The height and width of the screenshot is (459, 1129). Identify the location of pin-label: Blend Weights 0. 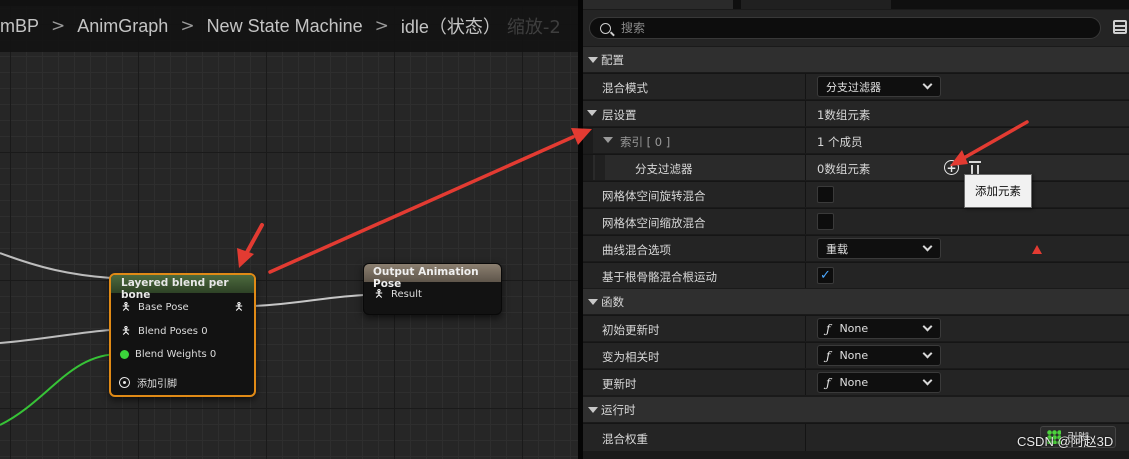
(176, 354).